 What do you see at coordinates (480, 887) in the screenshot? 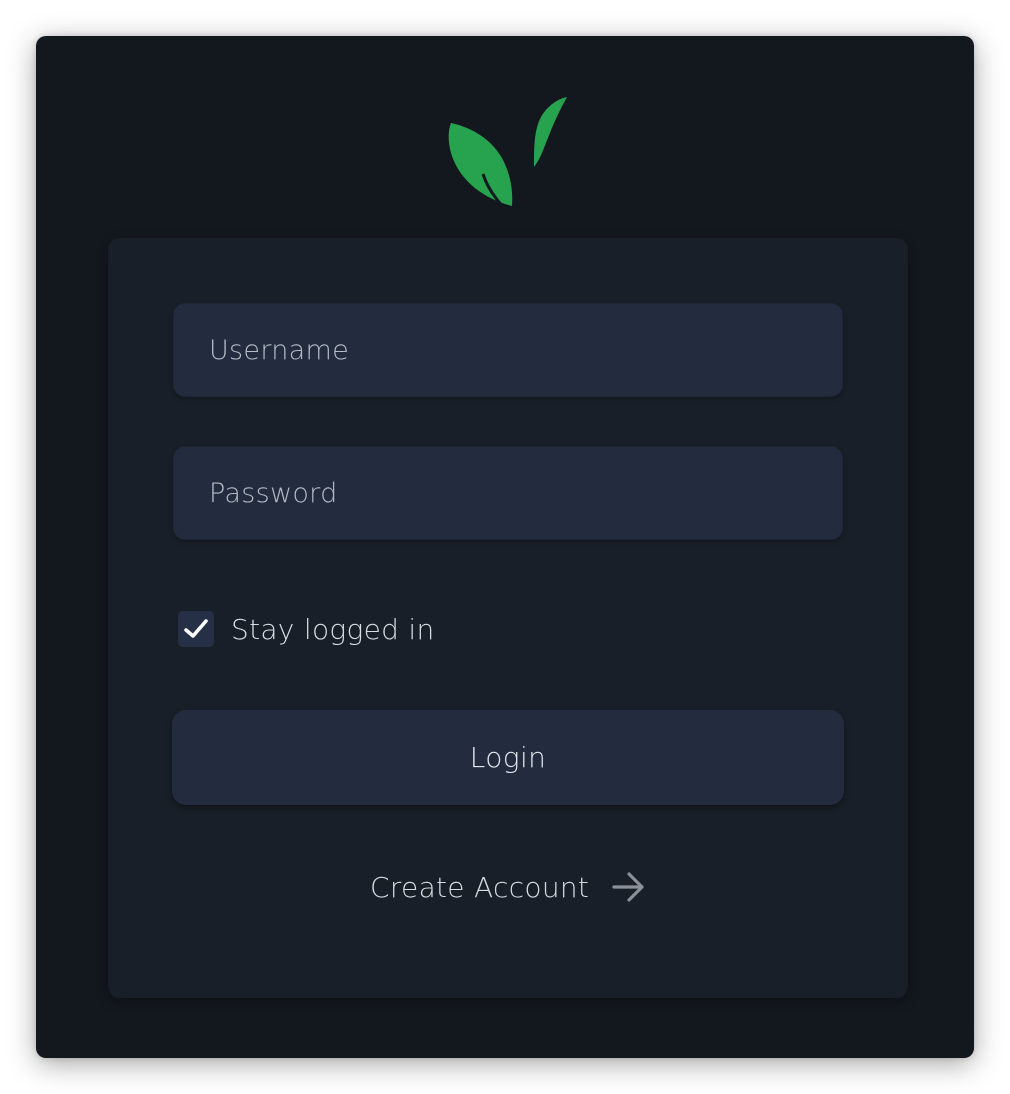
I see `create-account-label: Create Account` at bounding box center [480, 887].